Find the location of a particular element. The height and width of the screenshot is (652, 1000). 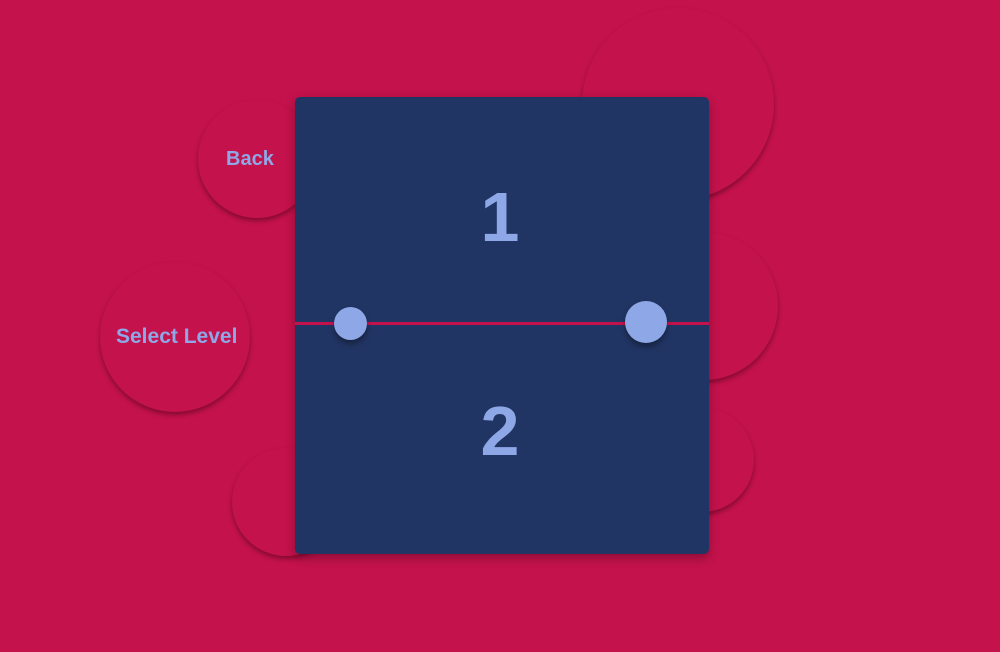

back-button-label: Back is located at coordinates (250, 158).